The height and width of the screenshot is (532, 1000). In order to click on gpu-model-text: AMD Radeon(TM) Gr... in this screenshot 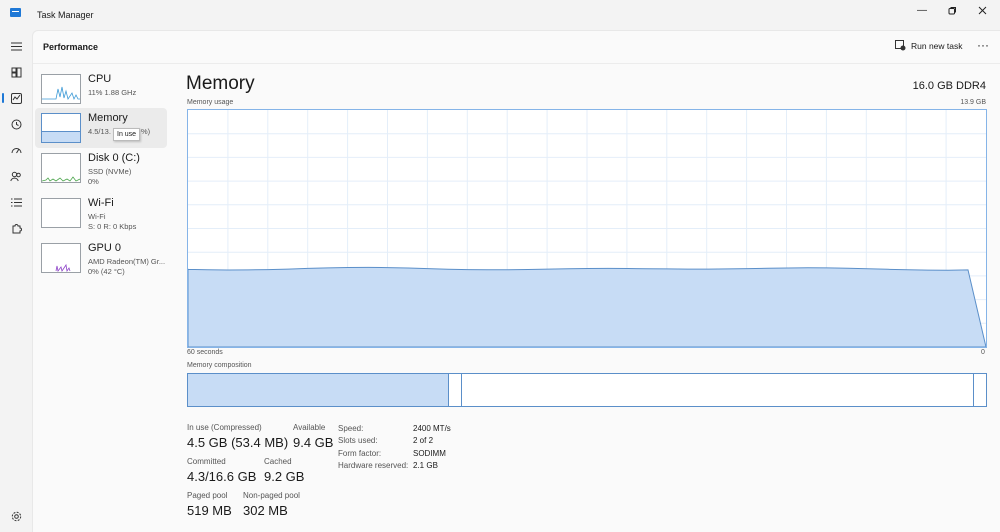, I will do `click(127, 261)`.